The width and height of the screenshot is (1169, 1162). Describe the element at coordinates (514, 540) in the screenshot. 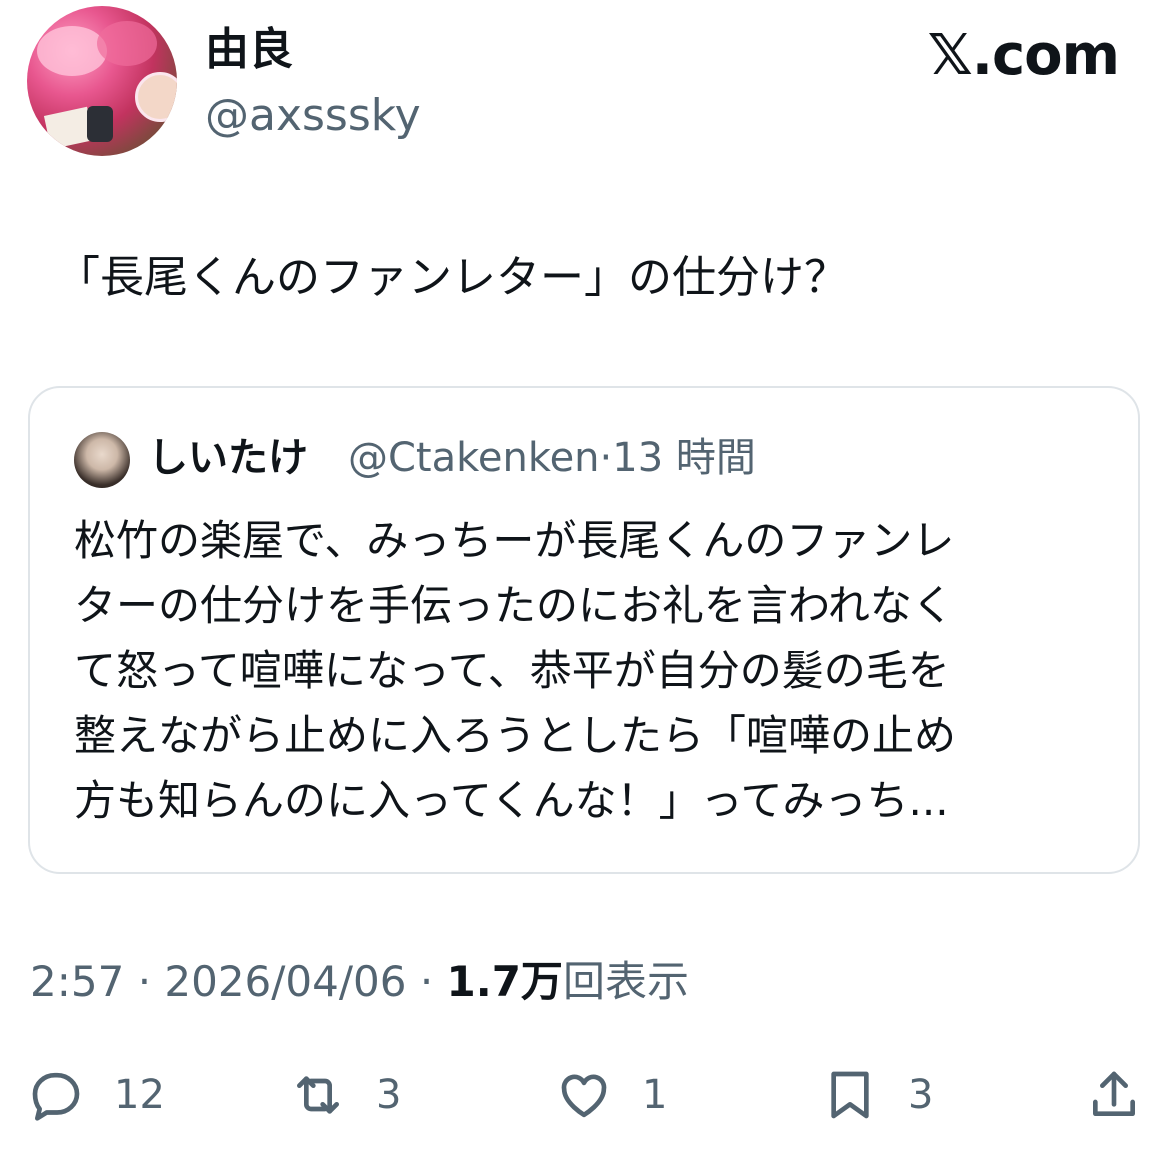

I see `quote-line: 松竹の楽屋で、みっちーが長尾くんのファンレ` at that location.